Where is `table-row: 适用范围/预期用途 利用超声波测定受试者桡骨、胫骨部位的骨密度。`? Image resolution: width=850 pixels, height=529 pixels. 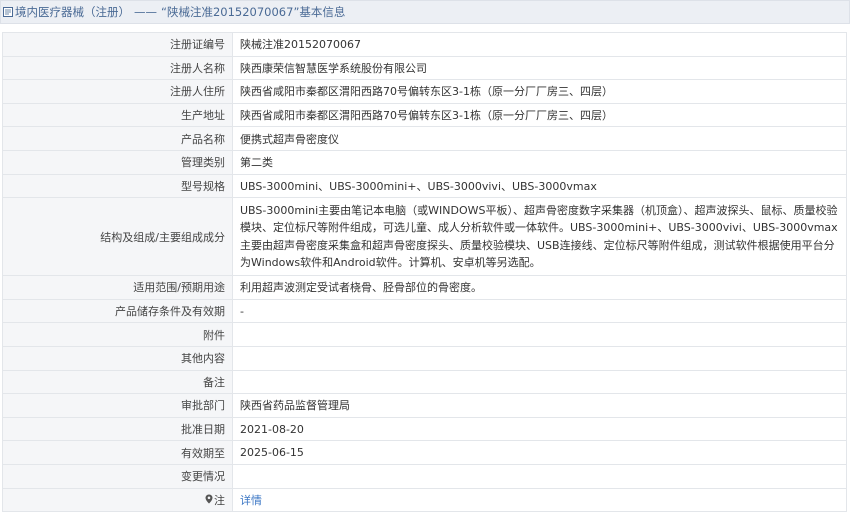 table-row: 适用范围/预期用途 利用超声波测定受试者桡骨、胫骨部位的骨密度。 is located at coordinates (424, 287).